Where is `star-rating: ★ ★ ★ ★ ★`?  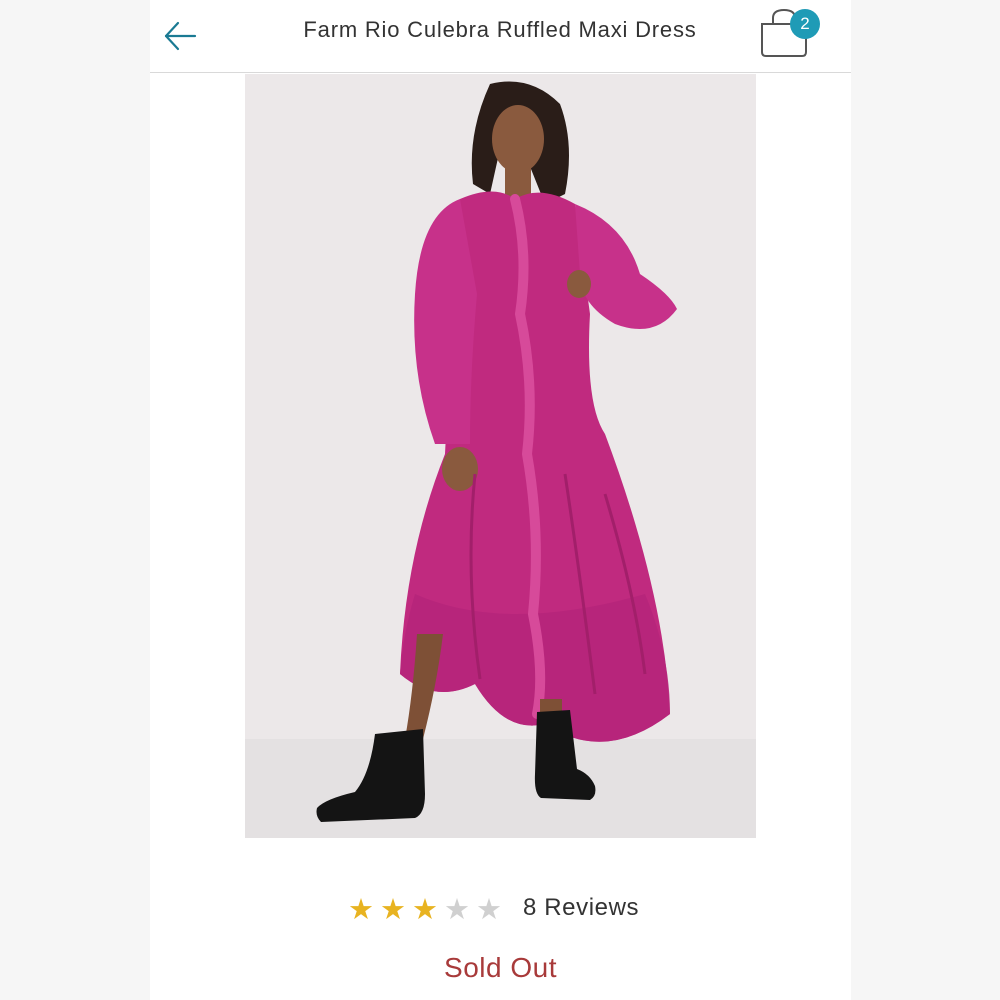 star-rating: ★ ★ ★ ★ ★ is located at coordinates (425, 910).